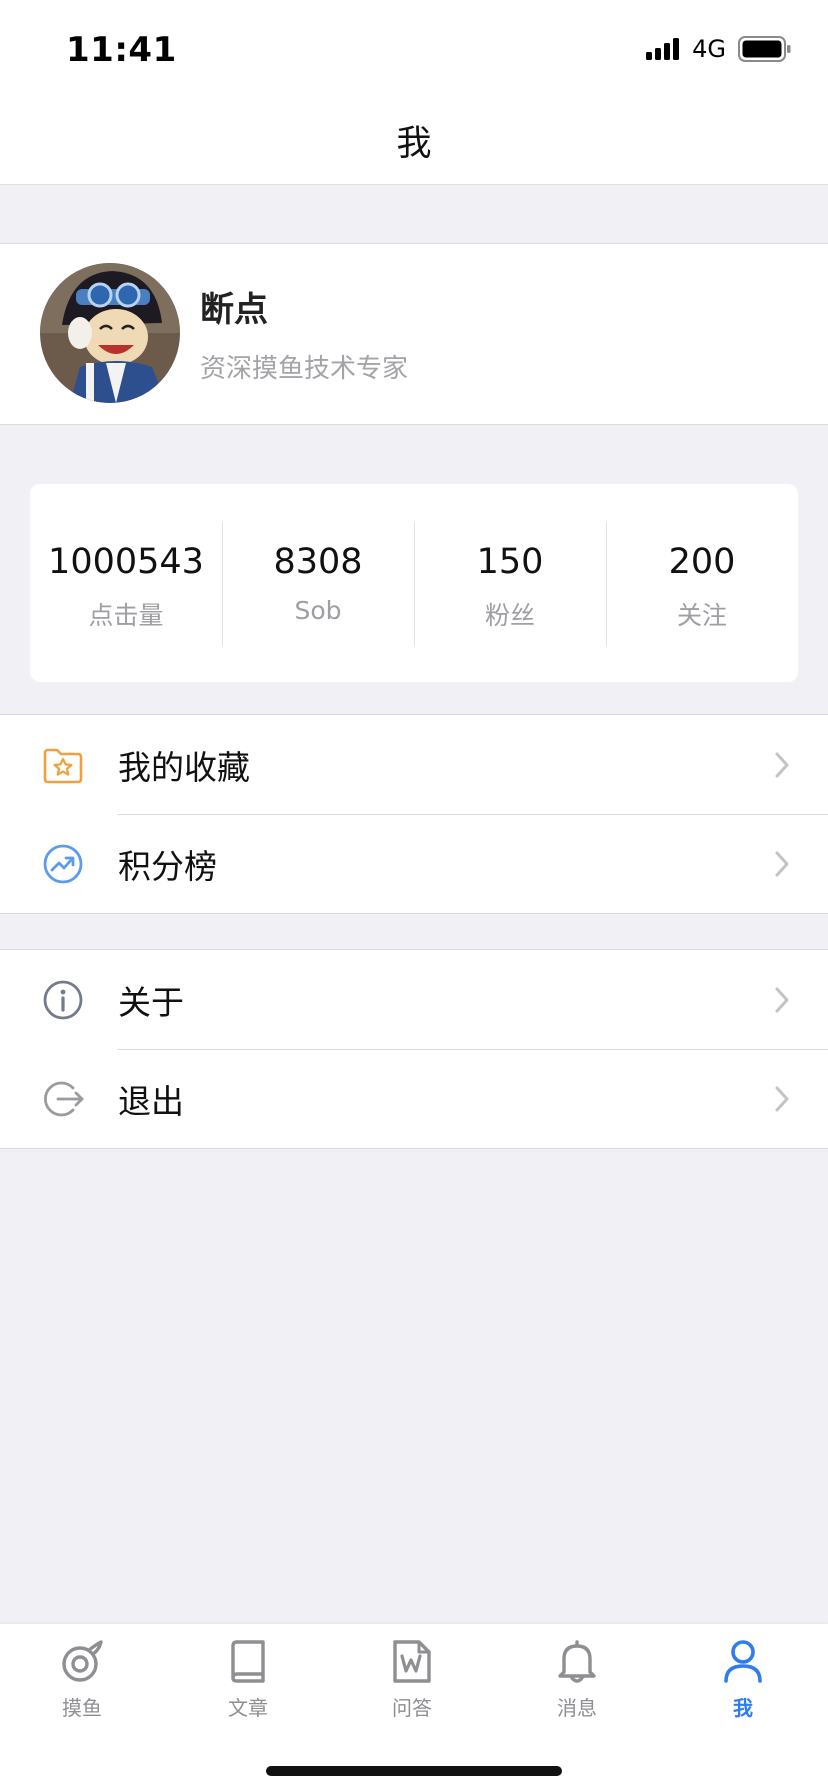 Image resolution: width=828 pixels, height=1792 pixels. What do you see at coordinates (702, 562) in the screenshot?
I see `stat-value: 200` at bounding box center [702, 562].